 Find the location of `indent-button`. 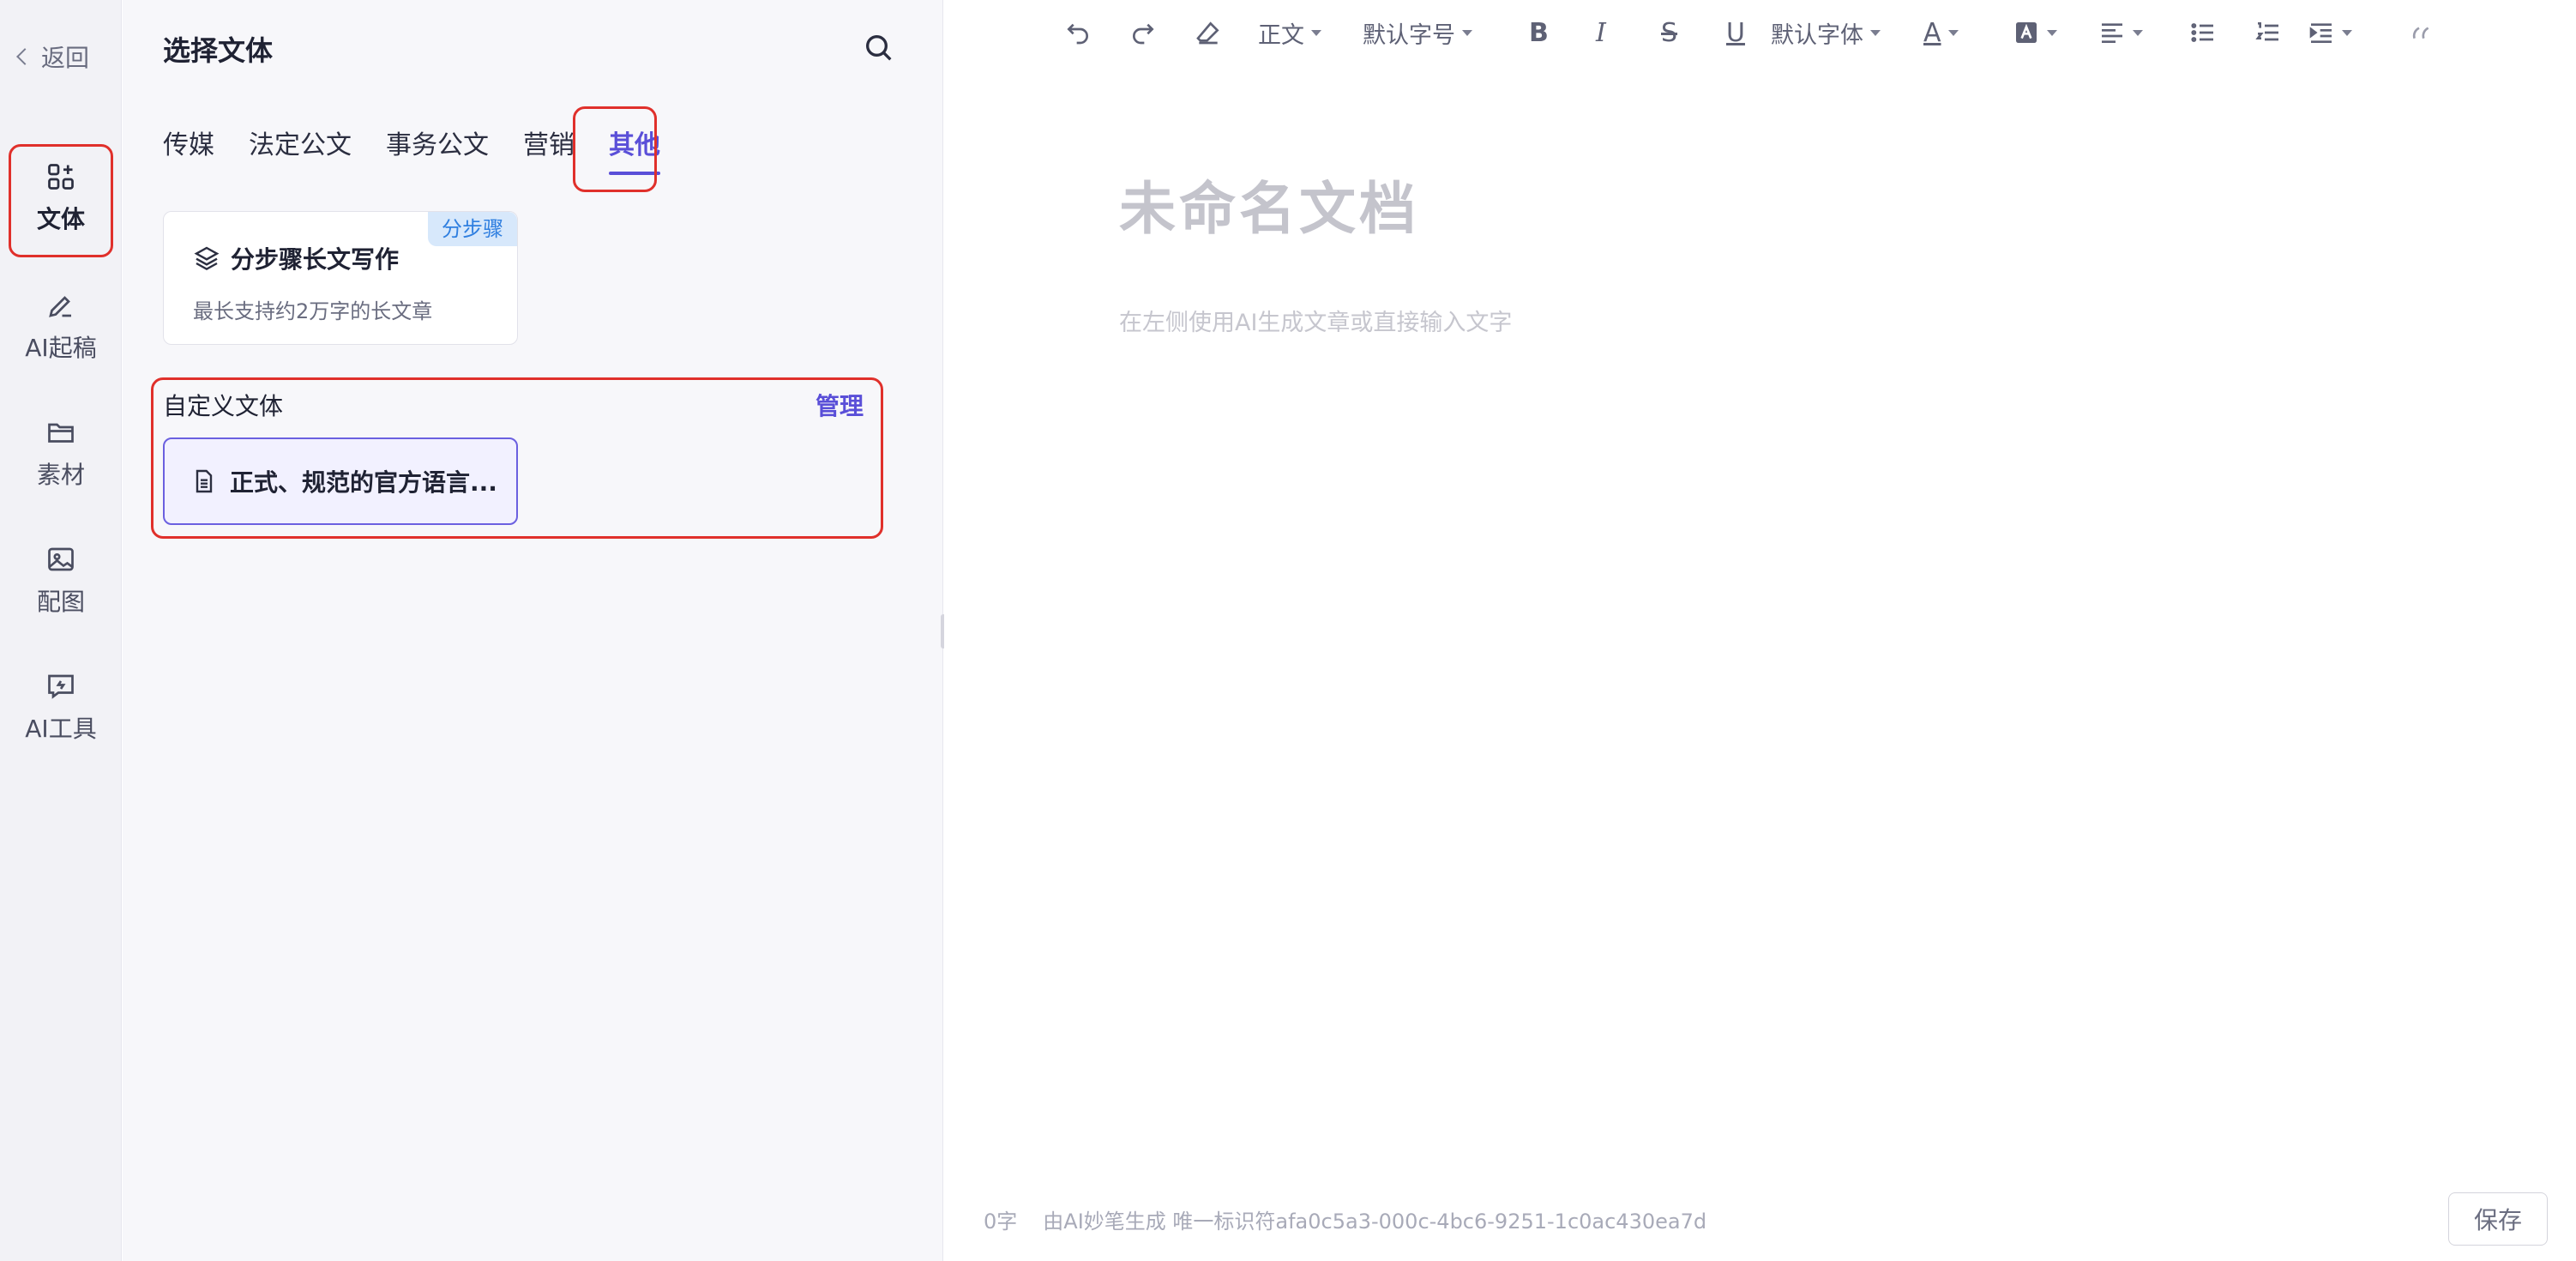

indent-button is located at coordinates (2352, 32).